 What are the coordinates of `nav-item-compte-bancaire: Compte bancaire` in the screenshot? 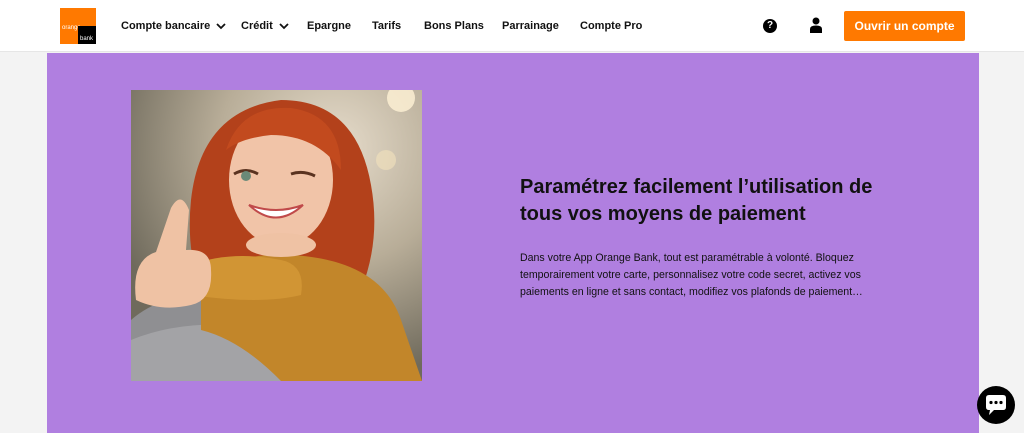 It's located at (173, 26).